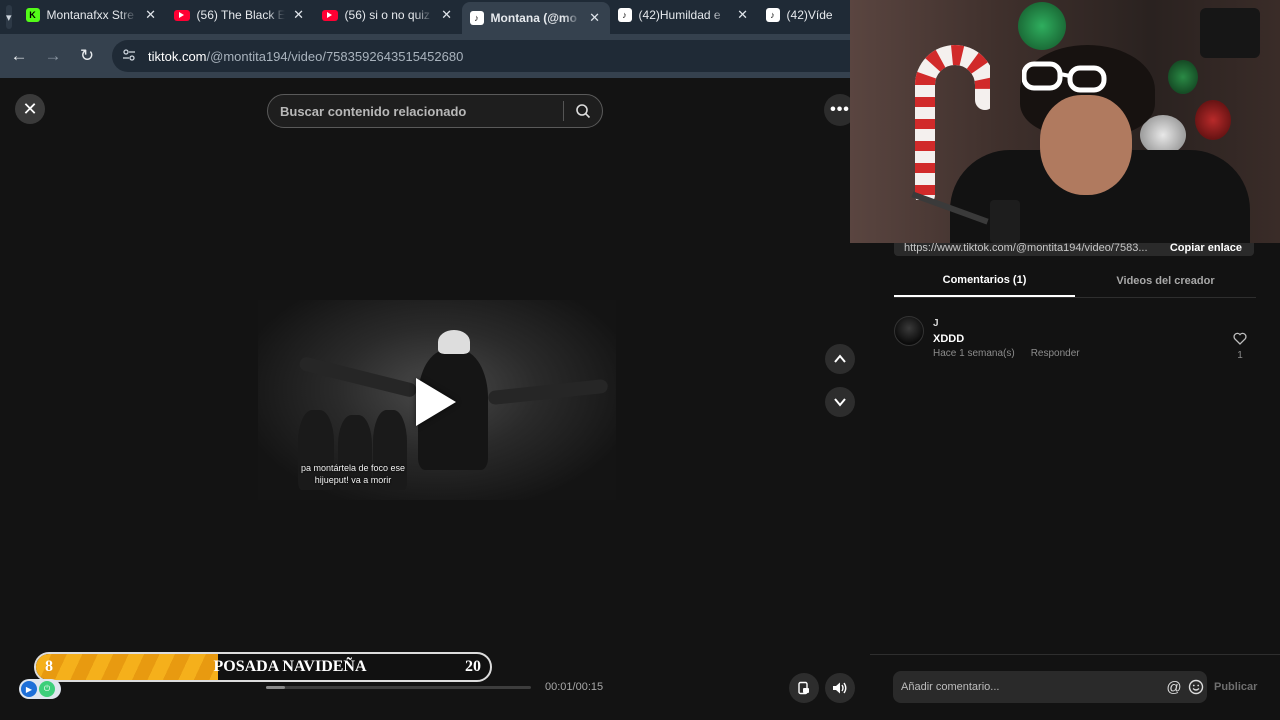 Image resolution: width=1280 pixels, height=720 pixels. I want to click on miniplayer-icon, so click(803, 688).